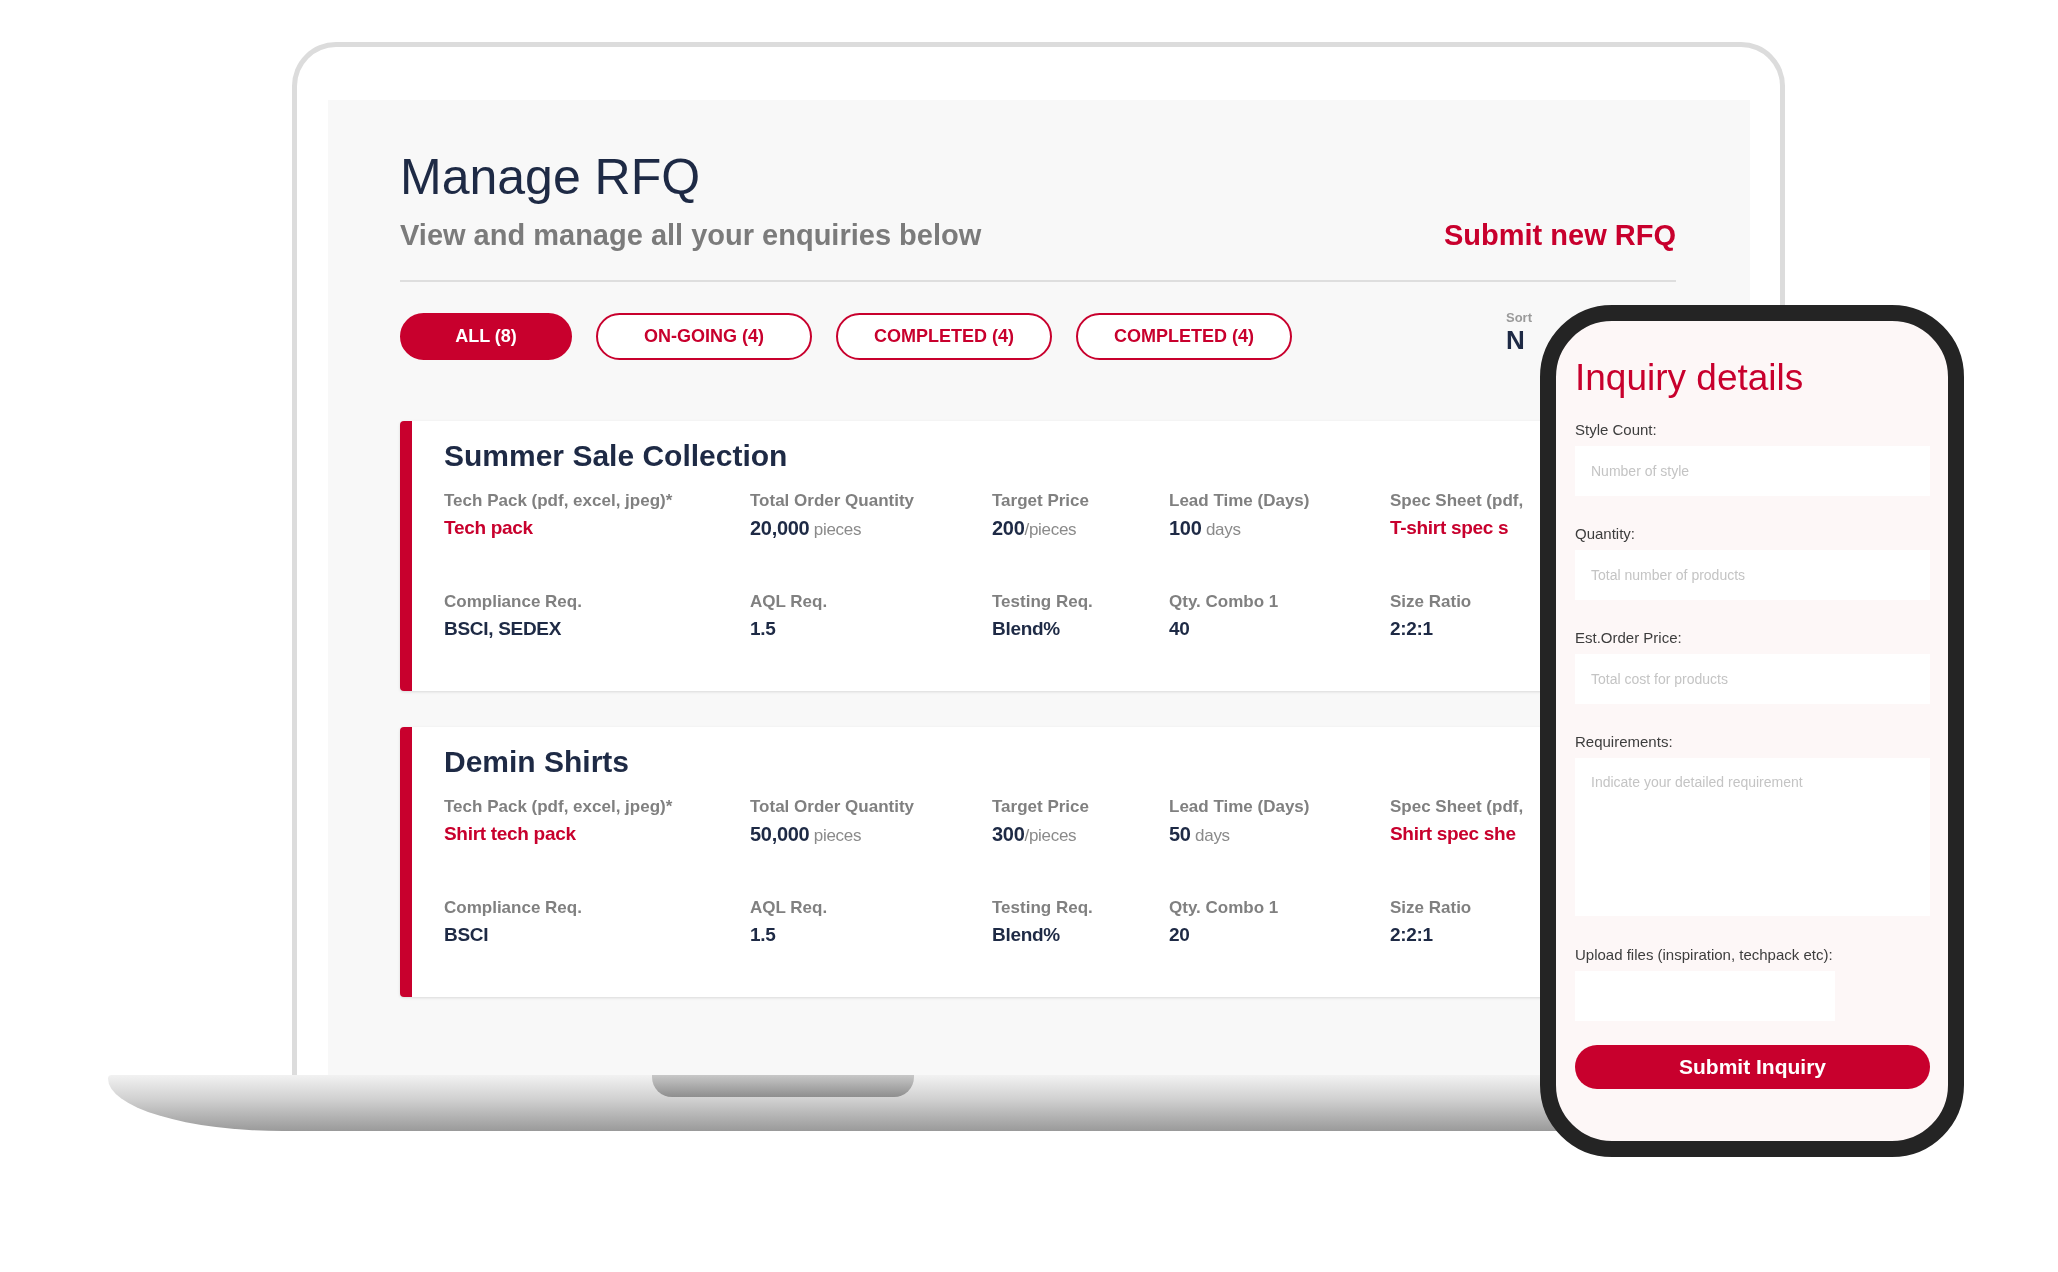  I want to click on field-value: 50,000 pieces, so click(806, 834).